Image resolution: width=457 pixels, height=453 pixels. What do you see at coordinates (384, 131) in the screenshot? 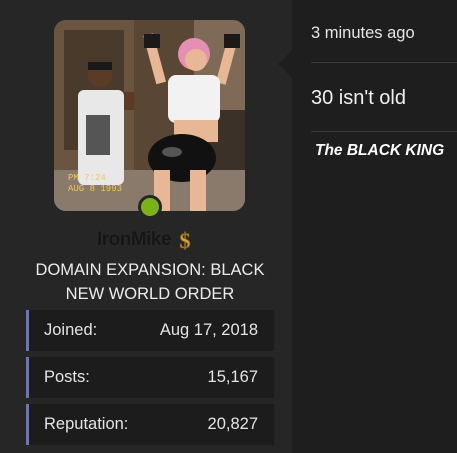
I see `signature-divider` at bounding box center [384, 131].